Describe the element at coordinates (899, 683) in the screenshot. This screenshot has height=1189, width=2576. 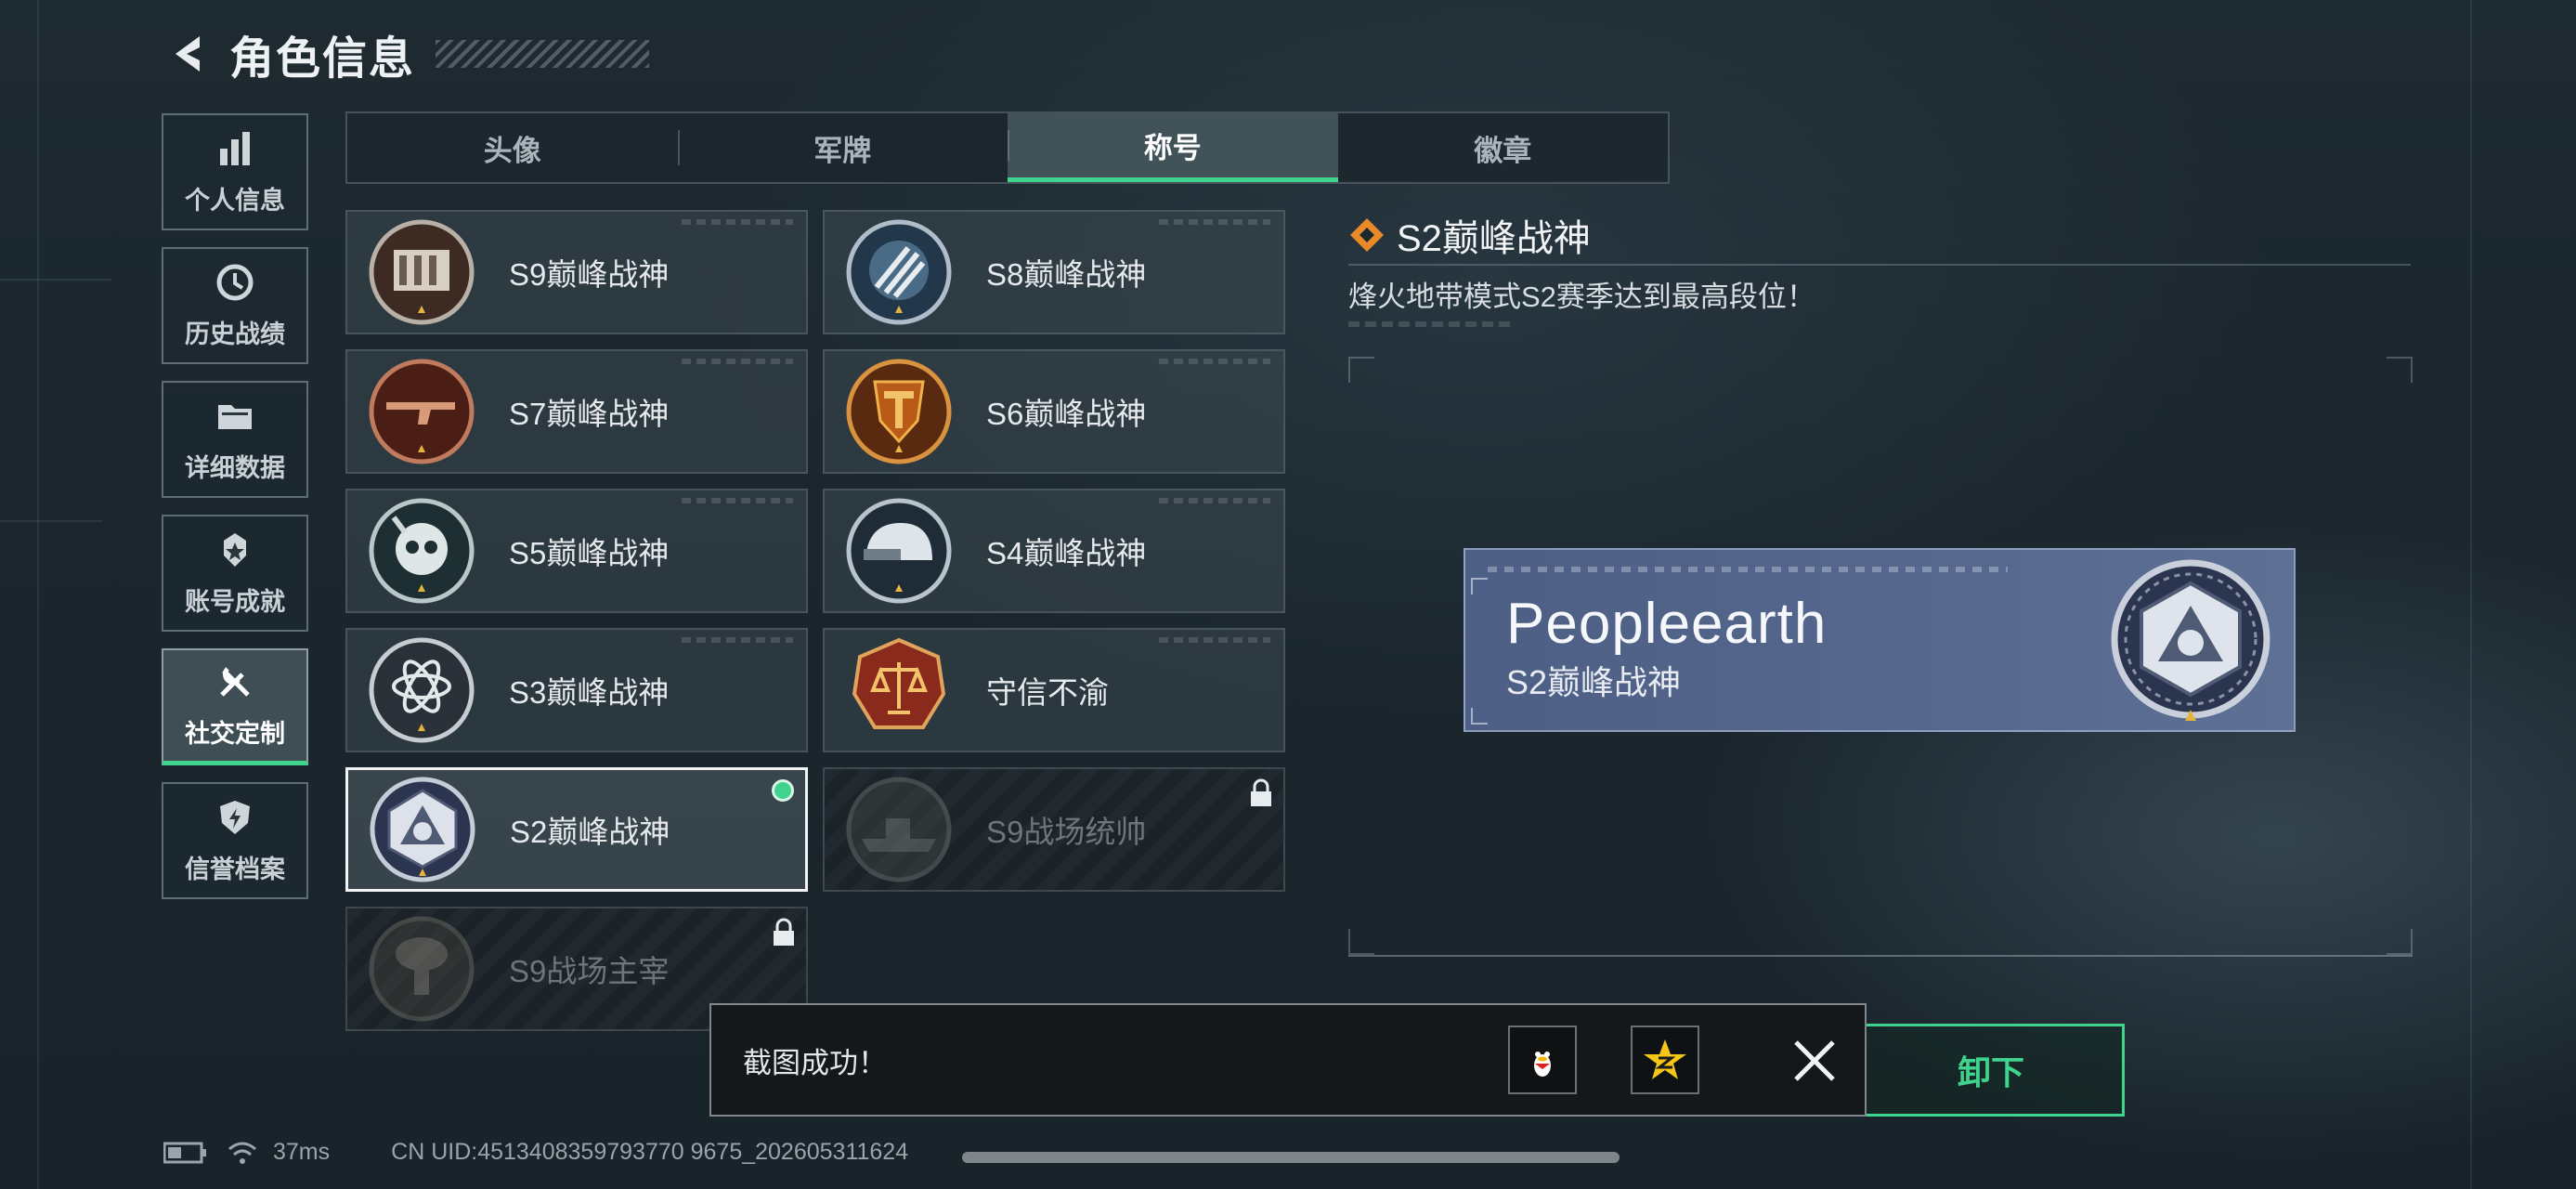
I see `scales-emblem-icon` at that location.